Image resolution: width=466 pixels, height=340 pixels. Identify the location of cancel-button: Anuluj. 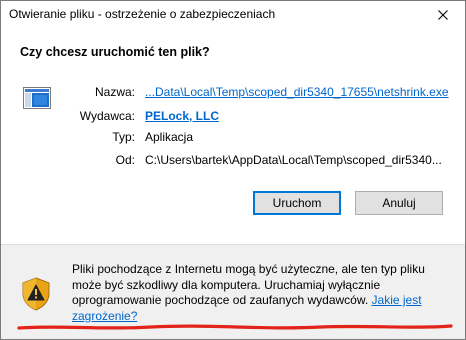
(399, 203).